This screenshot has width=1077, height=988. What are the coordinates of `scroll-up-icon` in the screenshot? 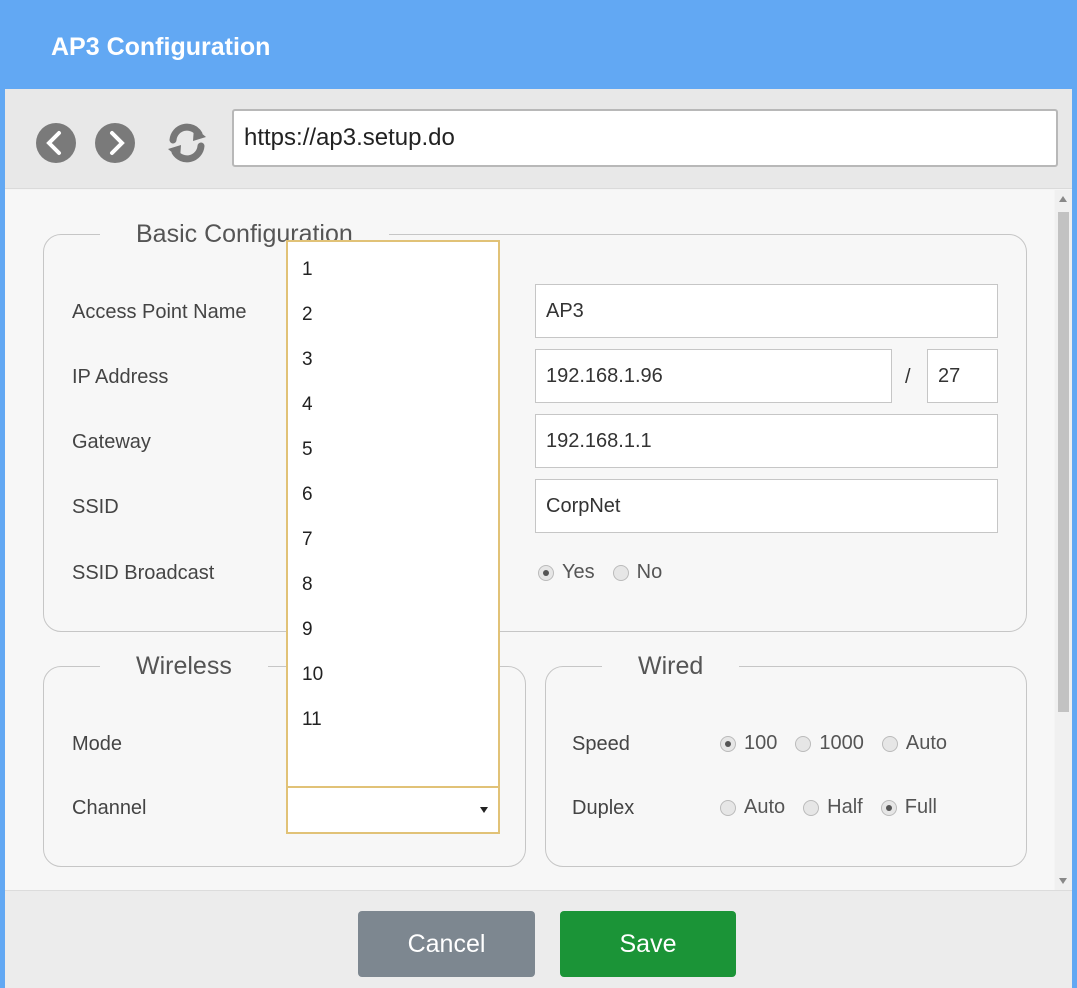 It's located at (1063, 199).